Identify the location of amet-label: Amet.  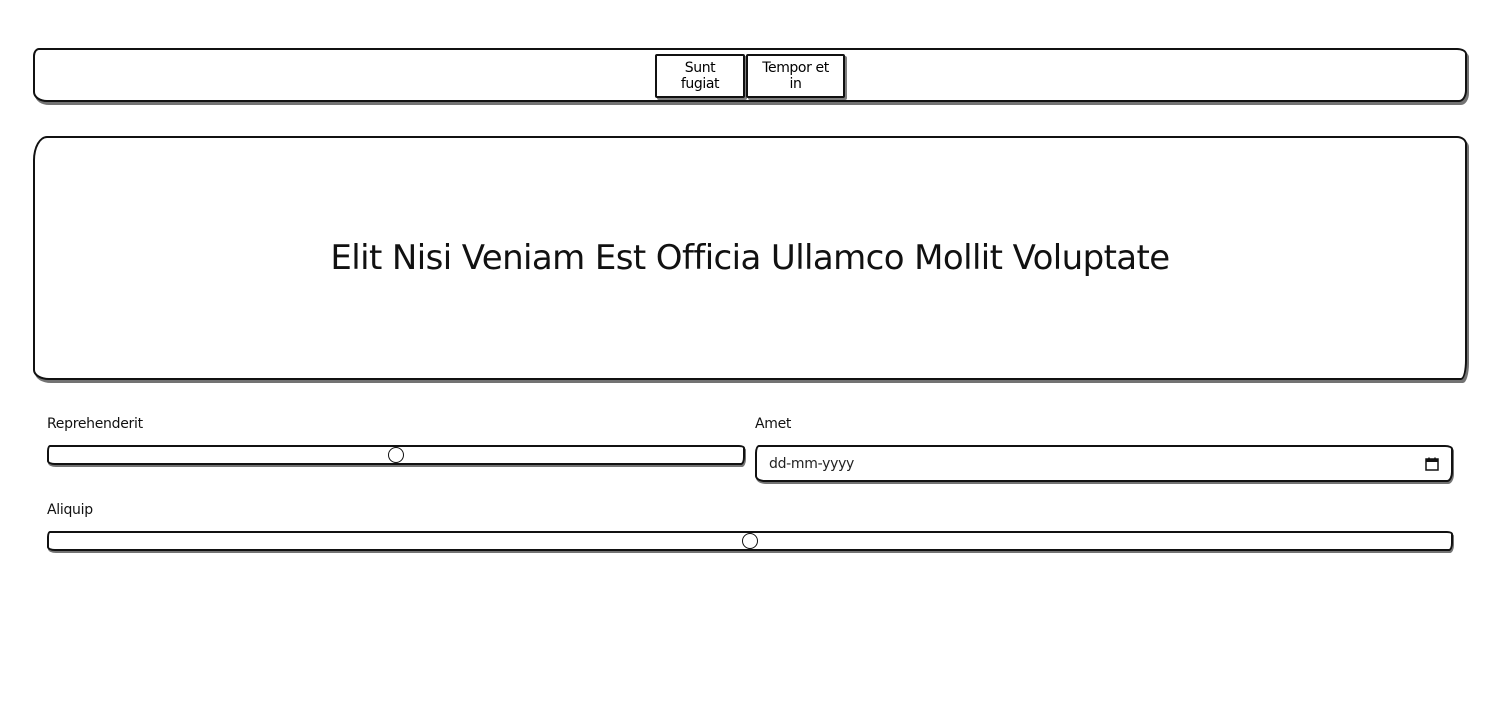
(773, 424).